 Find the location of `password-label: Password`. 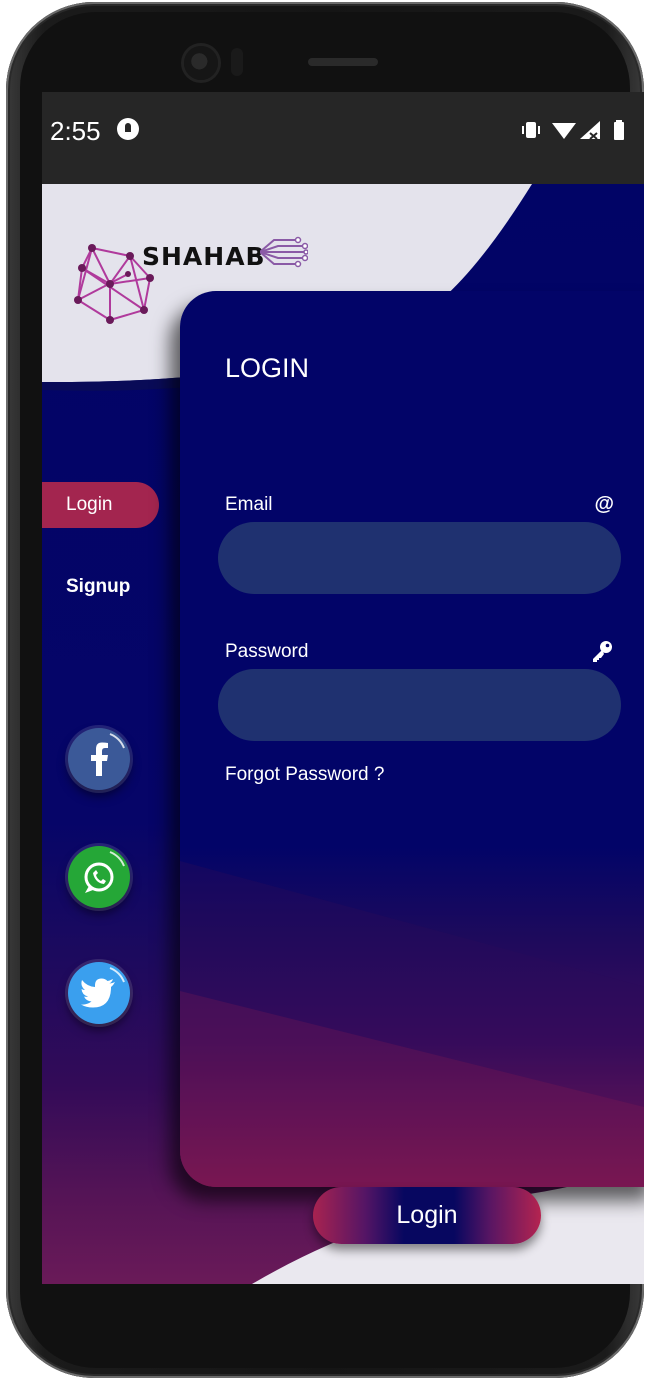

password-label: Password is located at coordinates (267, 651).